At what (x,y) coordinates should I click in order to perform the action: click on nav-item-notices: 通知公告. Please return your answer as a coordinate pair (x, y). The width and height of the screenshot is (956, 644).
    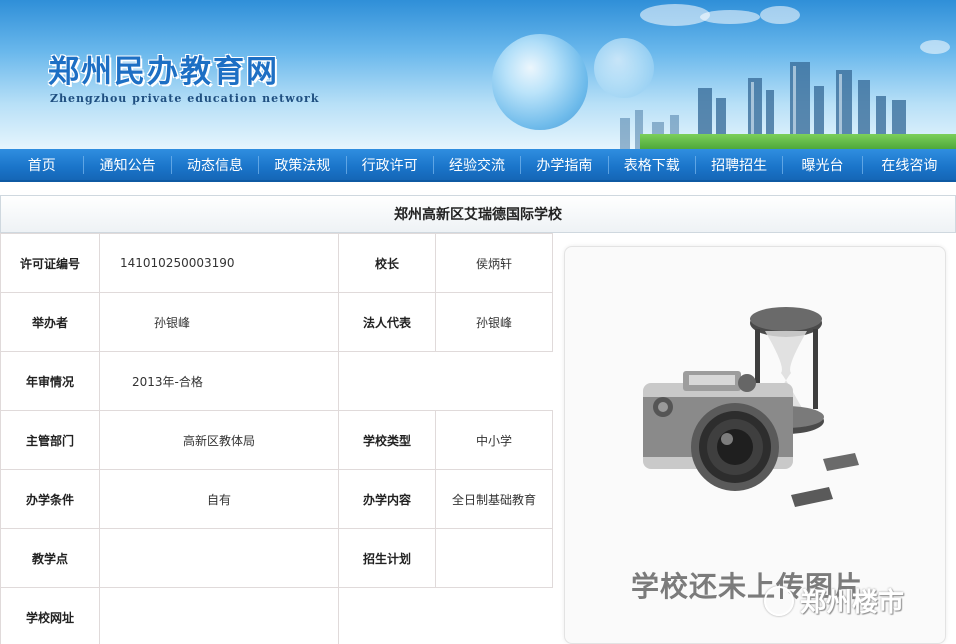
    Looking at the image, I should click on (127, 164).